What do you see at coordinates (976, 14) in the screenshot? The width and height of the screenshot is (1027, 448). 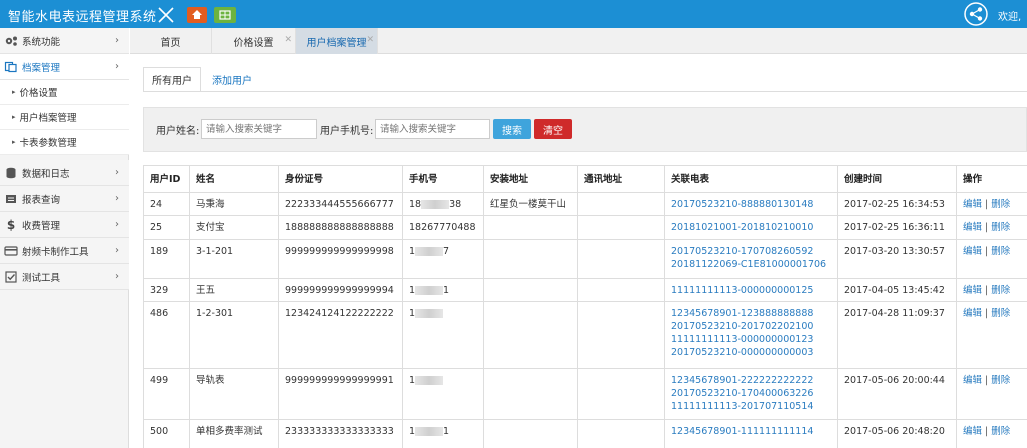 I see `share-icon` at bounding box center [976, 14].